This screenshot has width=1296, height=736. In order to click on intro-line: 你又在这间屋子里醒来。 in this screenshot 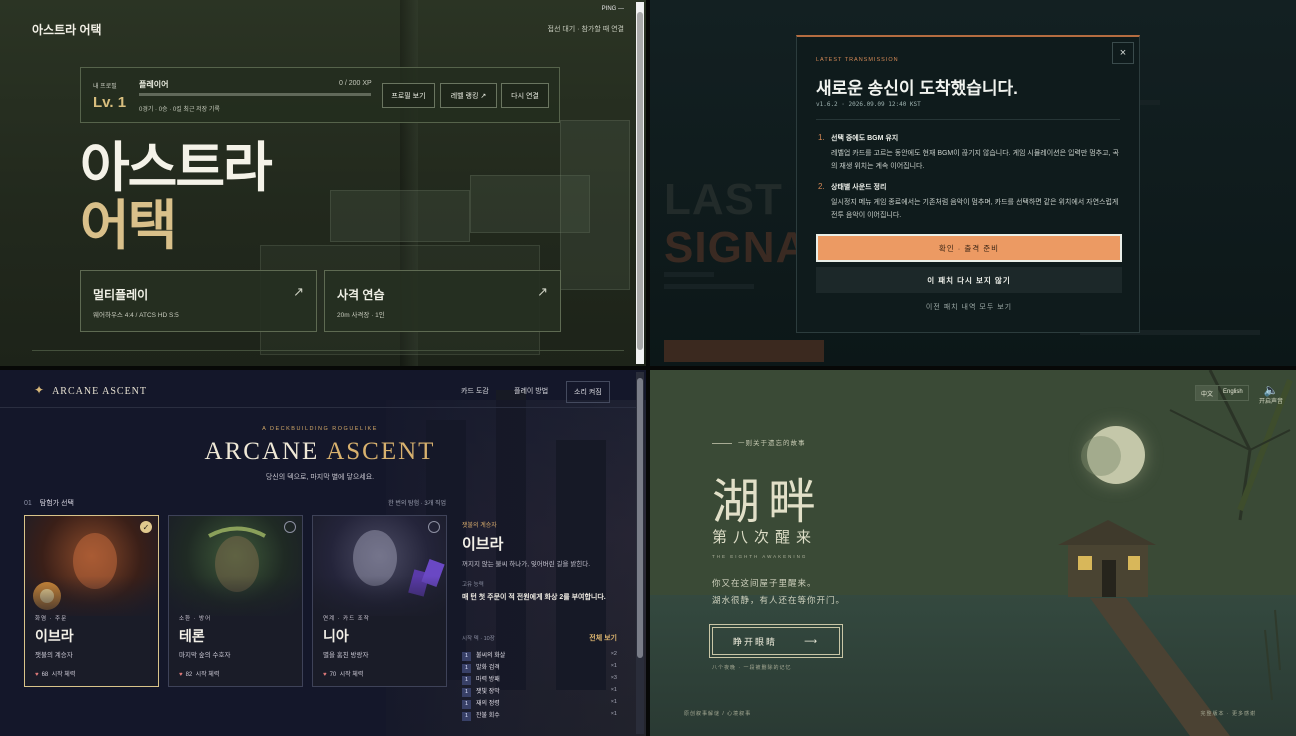, I will do `click(764, 583)`.